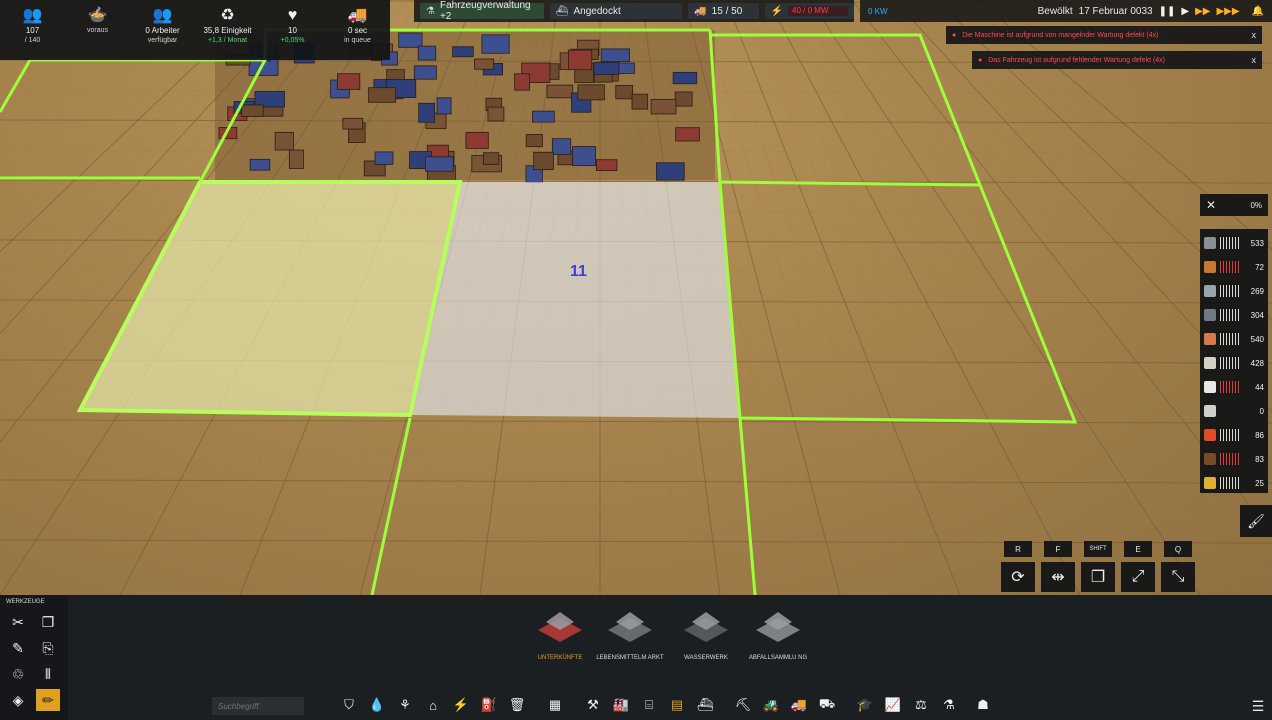  What do you see at coordinates (461, 705) in the screenshot?
I see `power-icon: ⚡` at bounding box center [461, 705].